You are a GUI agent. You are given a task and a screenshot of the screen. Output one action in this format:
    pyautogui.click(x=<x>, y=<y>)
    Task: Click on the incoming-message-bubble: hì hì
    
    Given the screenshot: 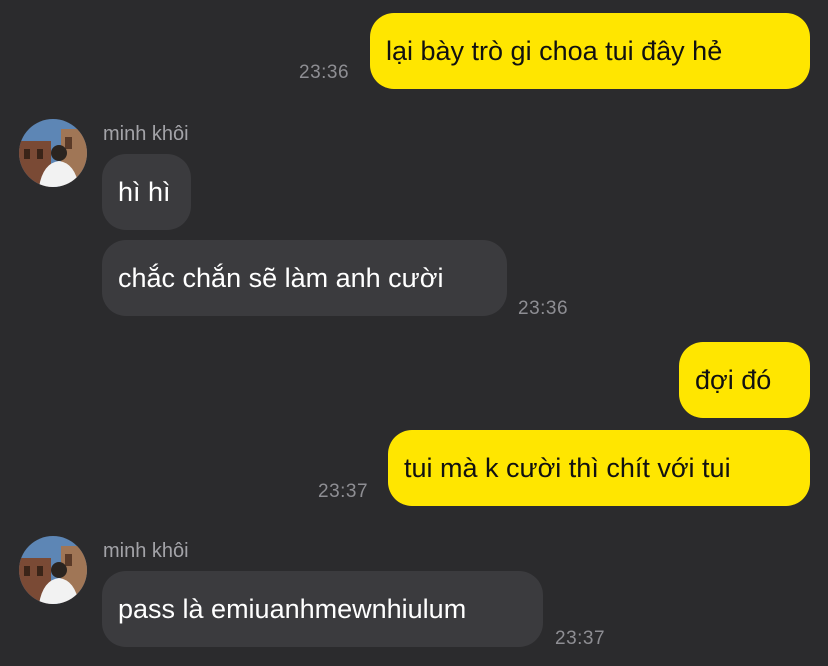 What is the action you would take?
    pyautogui.click(x=146, y=192)
    